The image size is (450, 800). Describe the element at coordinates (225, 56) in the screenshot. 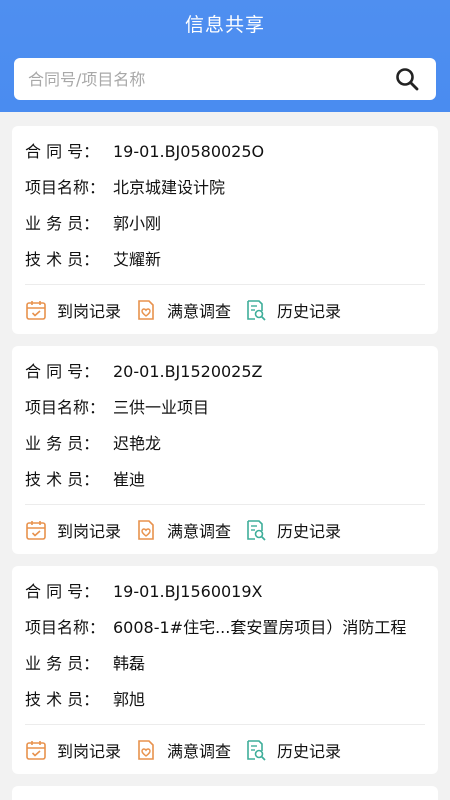

I see `header-bar: 信息共享` at that location.